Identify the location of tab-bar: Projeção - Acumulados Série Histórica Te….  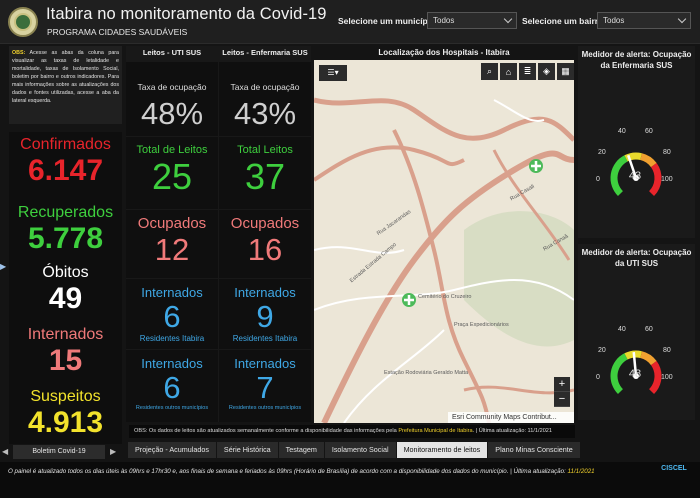
(354, 450).